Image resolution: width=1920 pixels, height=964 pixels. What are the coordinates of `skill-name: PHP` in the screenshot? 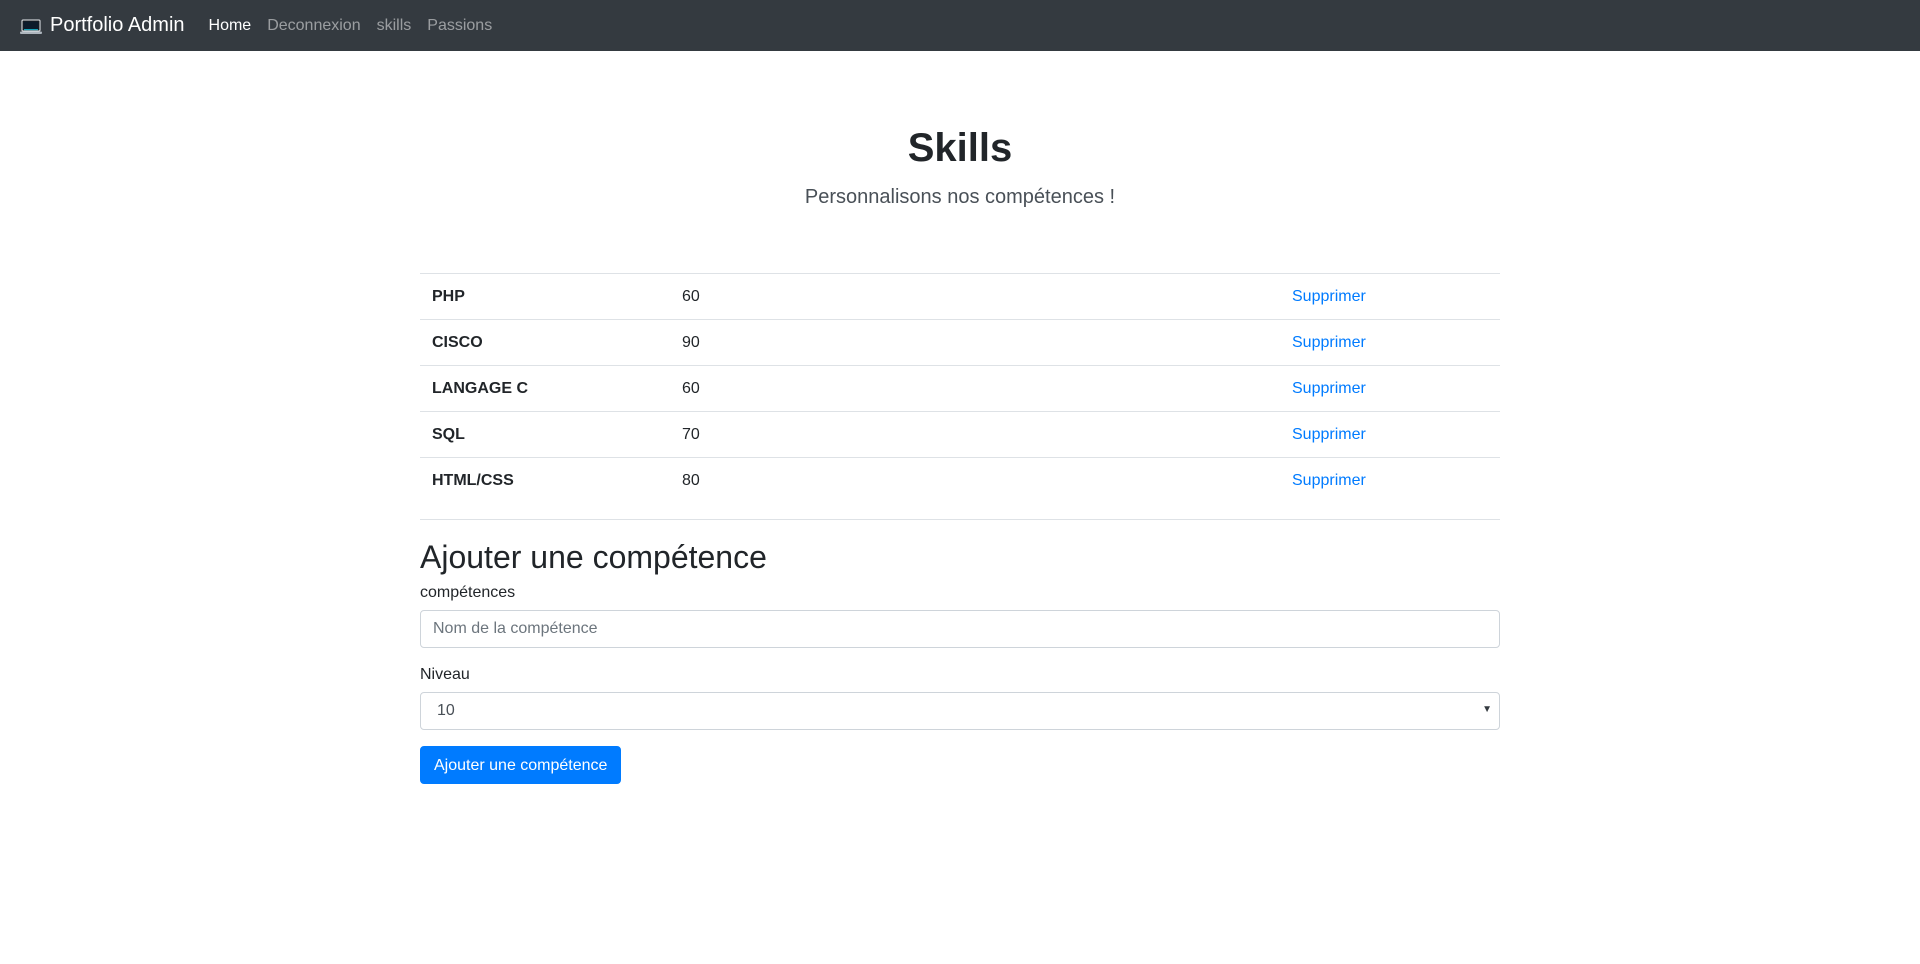 It's located at (545, 296).